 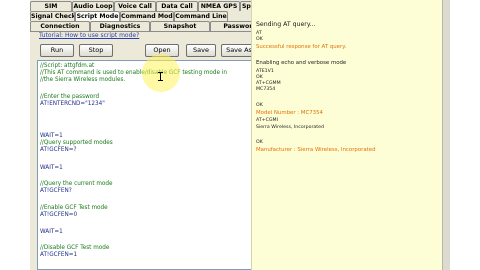 I want to click on text-cursor-icon, so click(x=160, y=76).